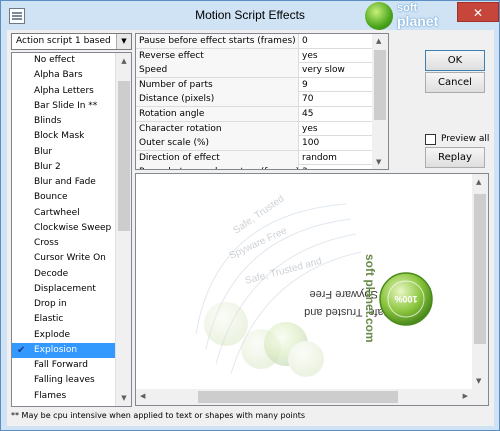  I want to click on list-item: Drop in, so click(64, 304).